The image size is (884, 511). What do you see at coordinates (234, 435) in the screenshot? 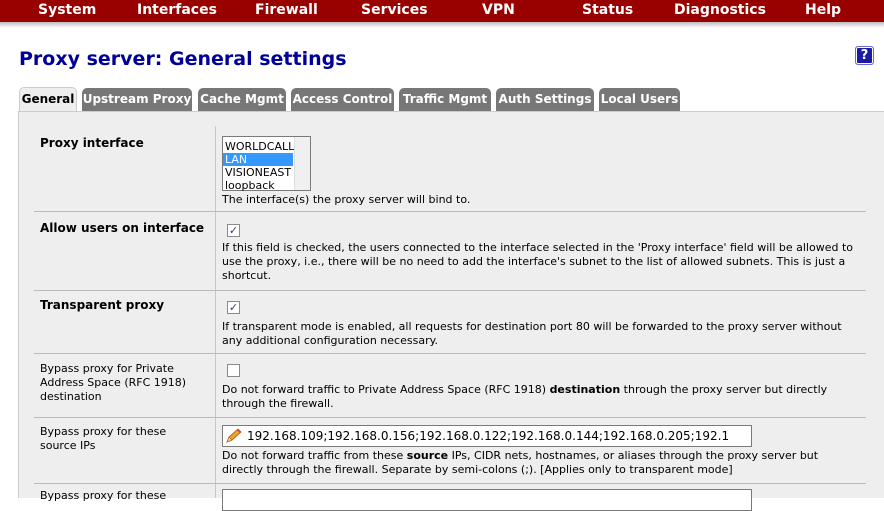
I see `pencil-icon` at bounding box center [234, 435].